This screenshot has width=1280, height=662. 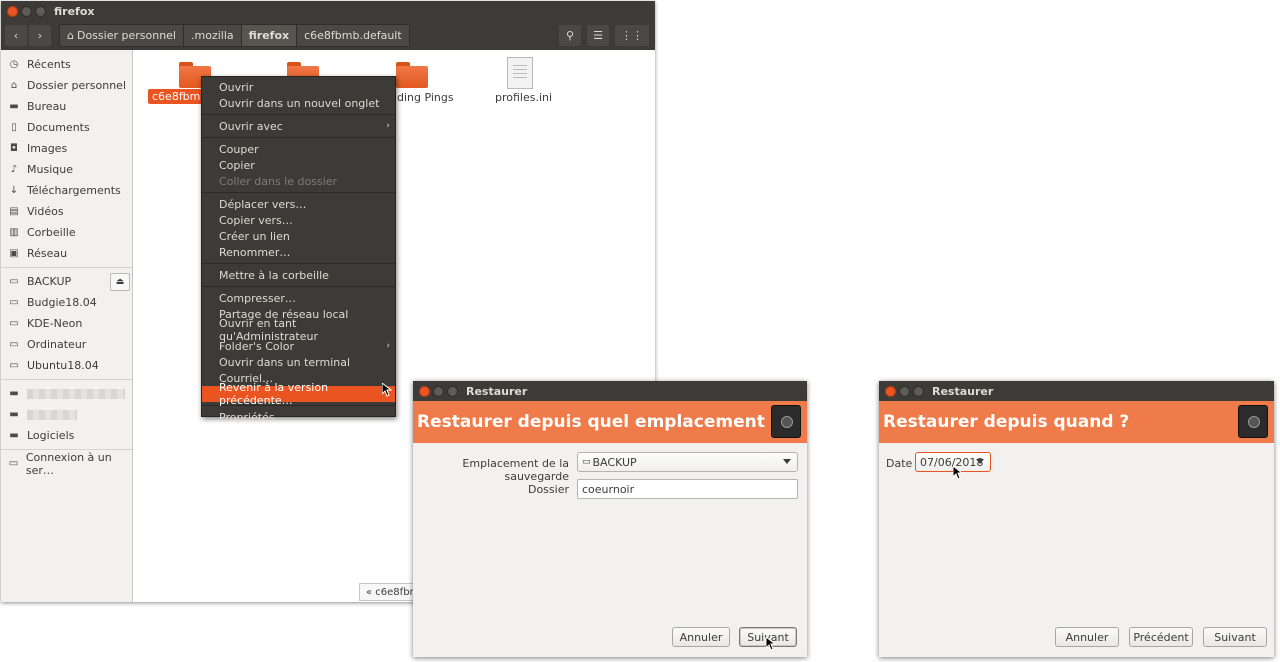 What do you see at coordinates (66, 344) in the screenshot?
I see `sidebar-device-ordinateur: ▭ Ordinateur` at bounding box center [66, 344].